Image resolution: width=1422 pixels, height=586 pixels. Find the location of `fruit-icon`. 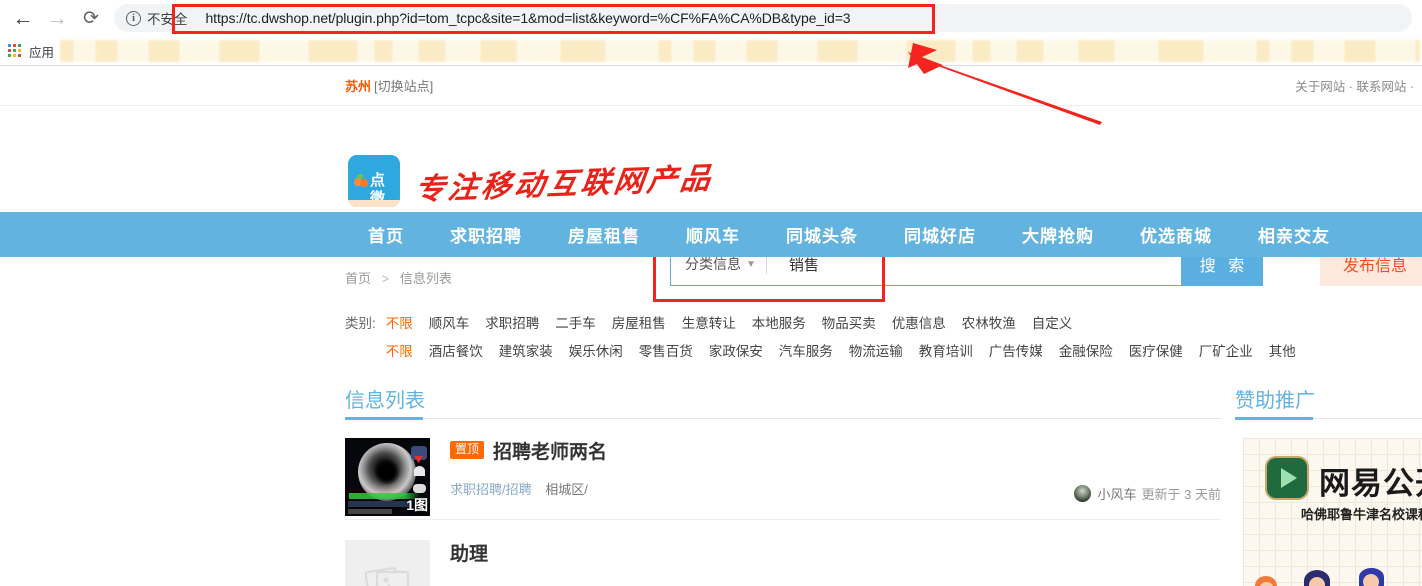

fruit-icon is located at coordinates (361, 180).